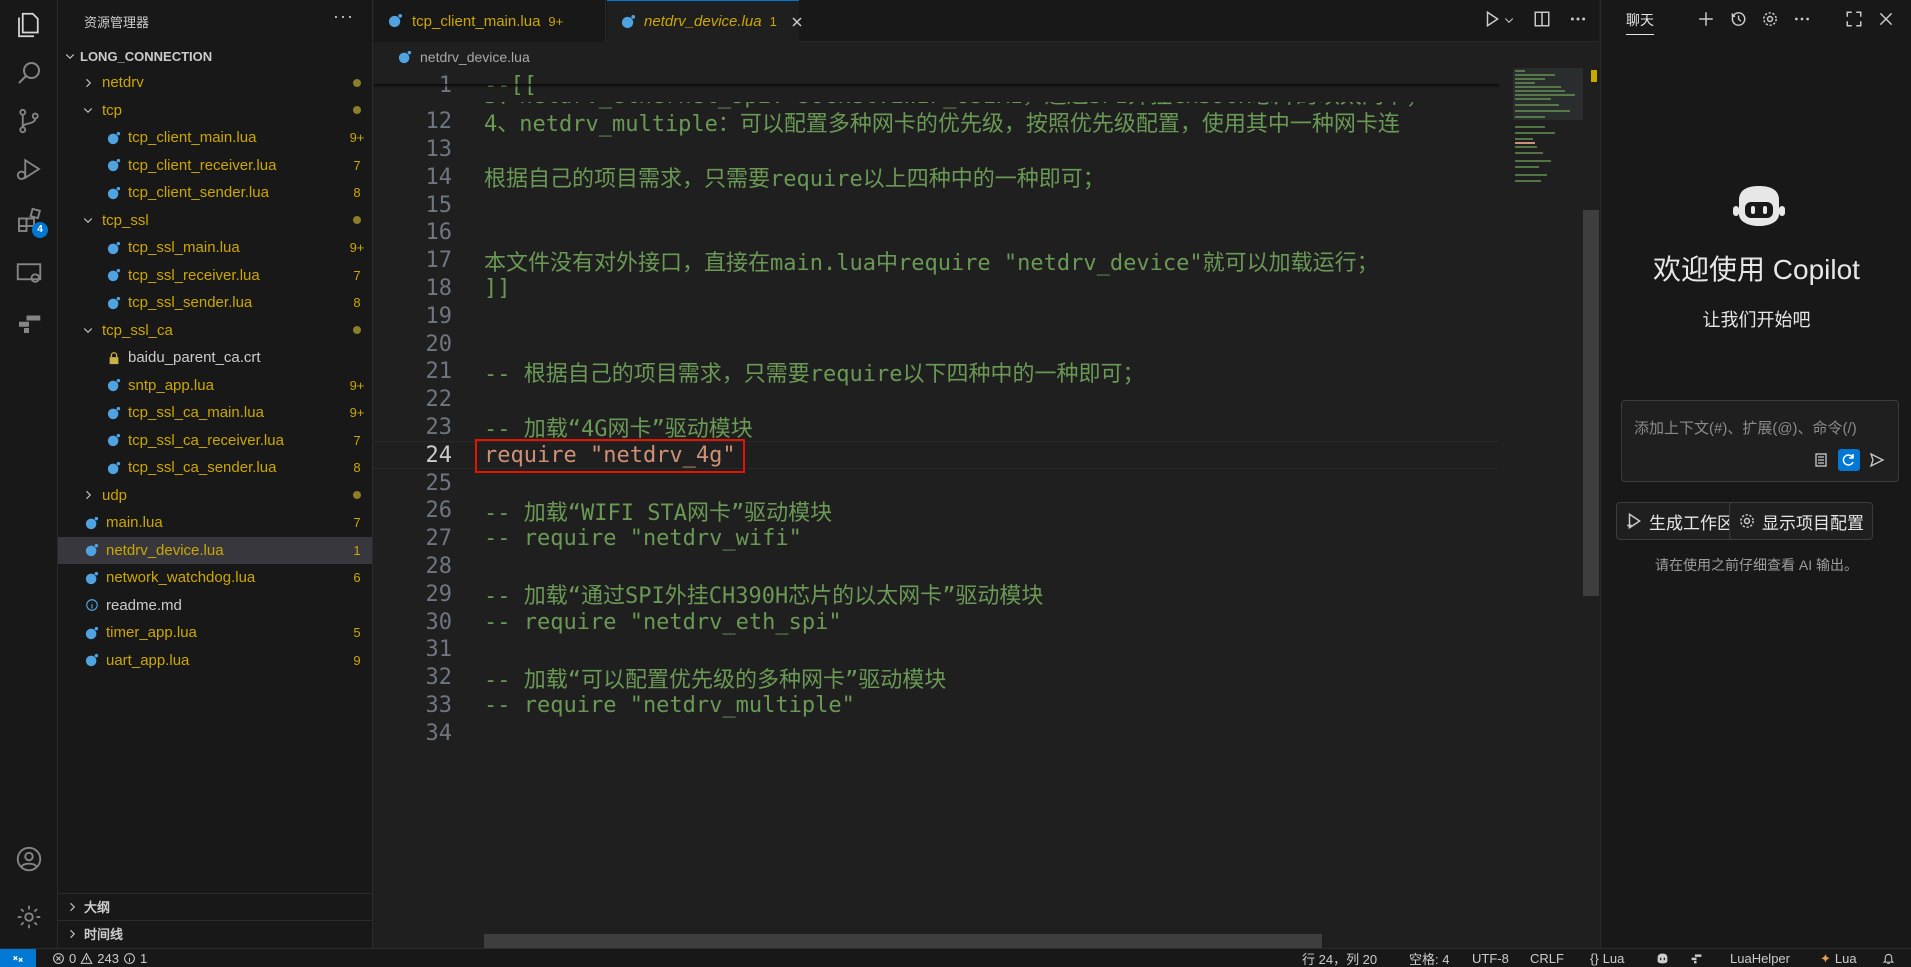  Describe the element at coordinates (215, 192) in the screenshot. I see `tree-file: tcp_client_sender.lua 8` at that location.